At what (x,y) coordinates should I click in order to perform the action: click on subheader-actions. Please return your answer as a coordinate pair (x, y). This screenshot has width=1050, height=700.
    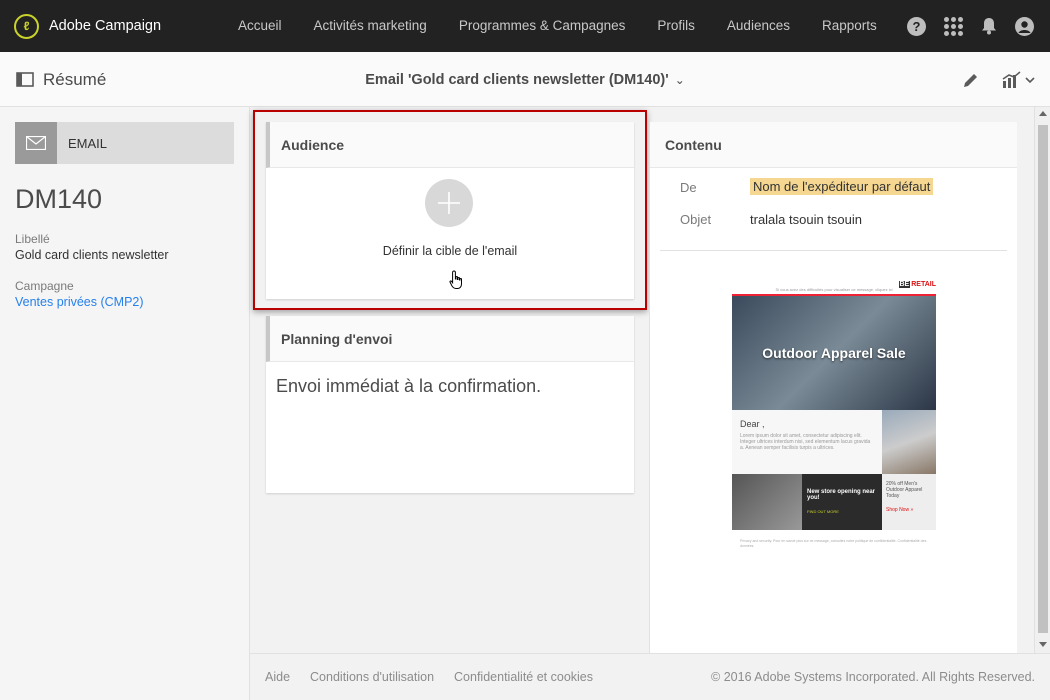
    Looking at the image, I should click on (999, 79).